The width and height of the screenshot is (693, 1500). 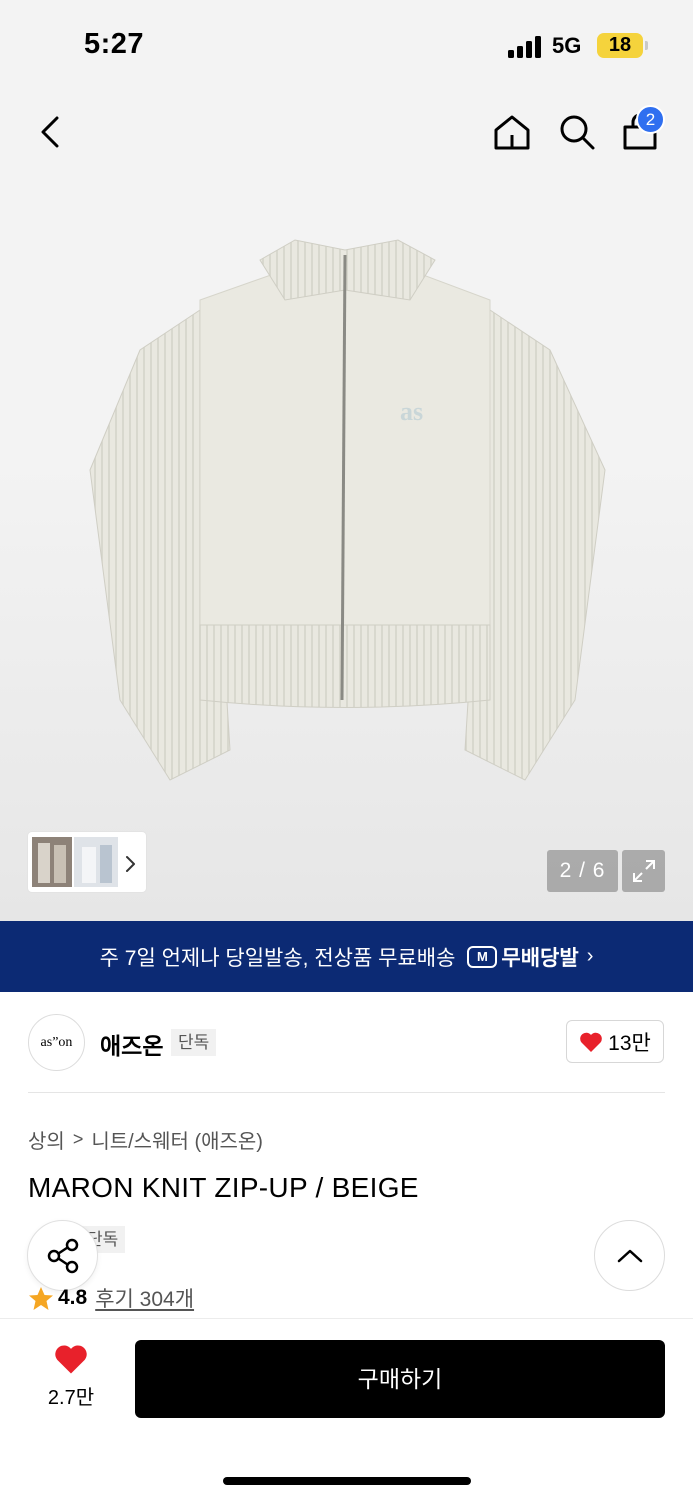 What do you see at coordinates (620, 45) in the screenshot?
I see `battery-indicator: 18` at bounding box center [620, 45].